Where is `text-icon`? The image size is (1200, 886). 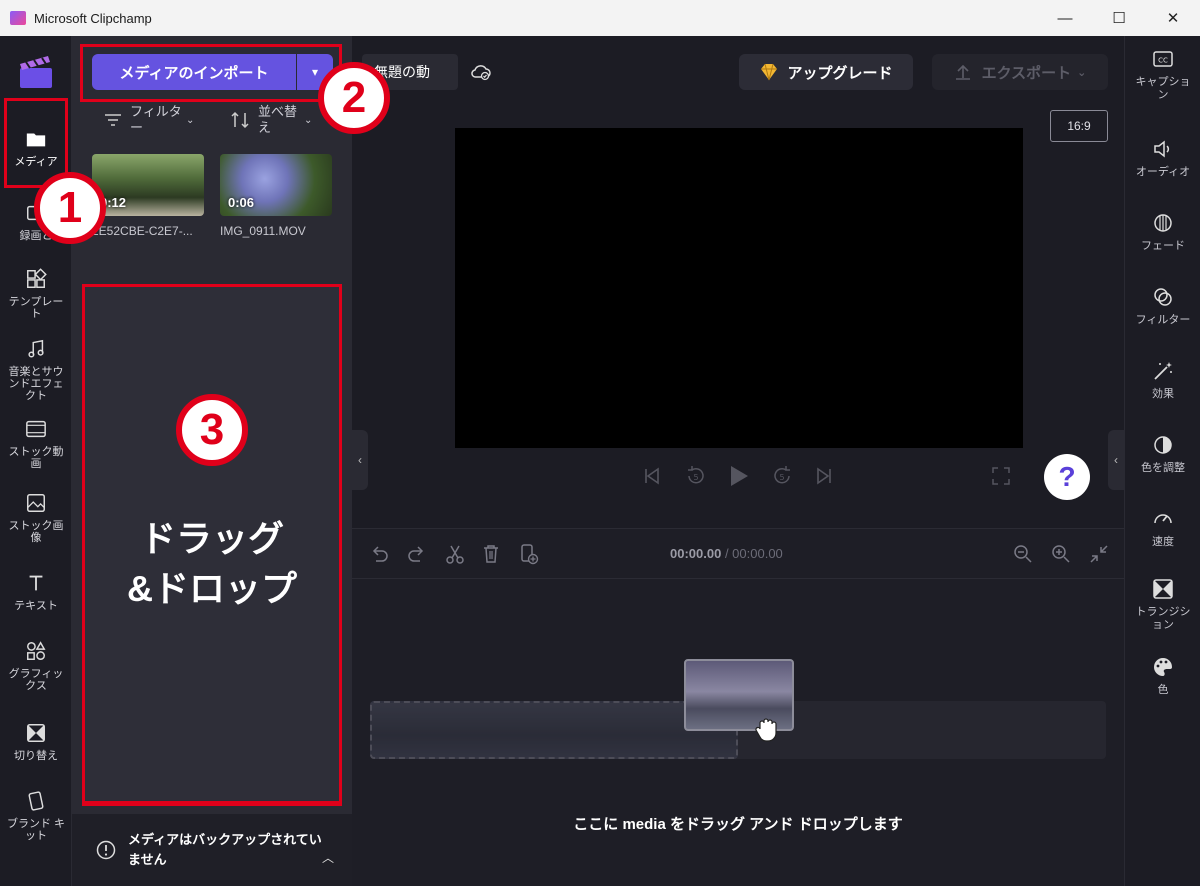
text-icon is located at coordinates (36, 583).